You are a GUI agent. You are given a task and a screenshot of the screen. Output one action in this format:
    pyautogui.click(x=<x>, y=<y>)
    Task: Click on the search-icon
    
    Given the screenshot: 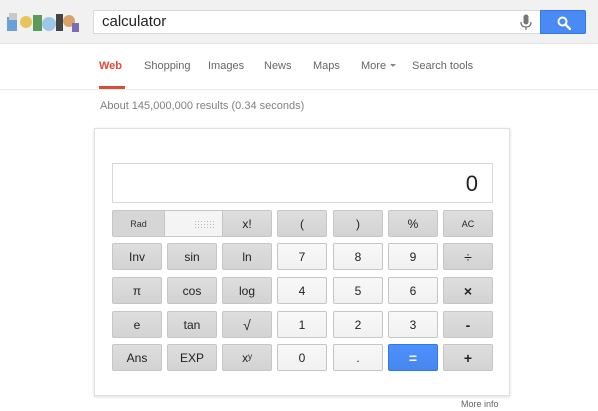 What is the action you would take?
    pyautogui.click(x=564, y=23)
    